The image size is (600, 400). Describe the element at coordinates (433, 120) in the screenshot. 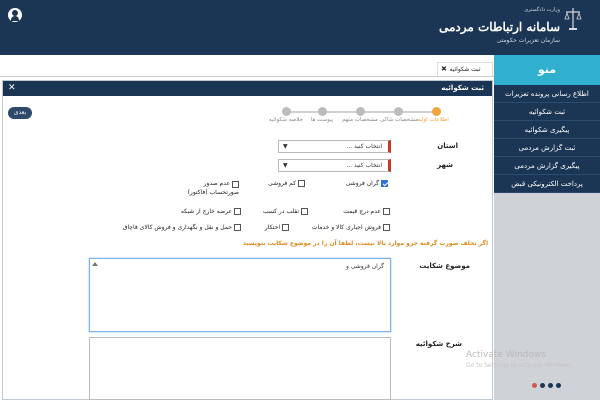

I see `step-label: اطلاعات اولیه` at that location.